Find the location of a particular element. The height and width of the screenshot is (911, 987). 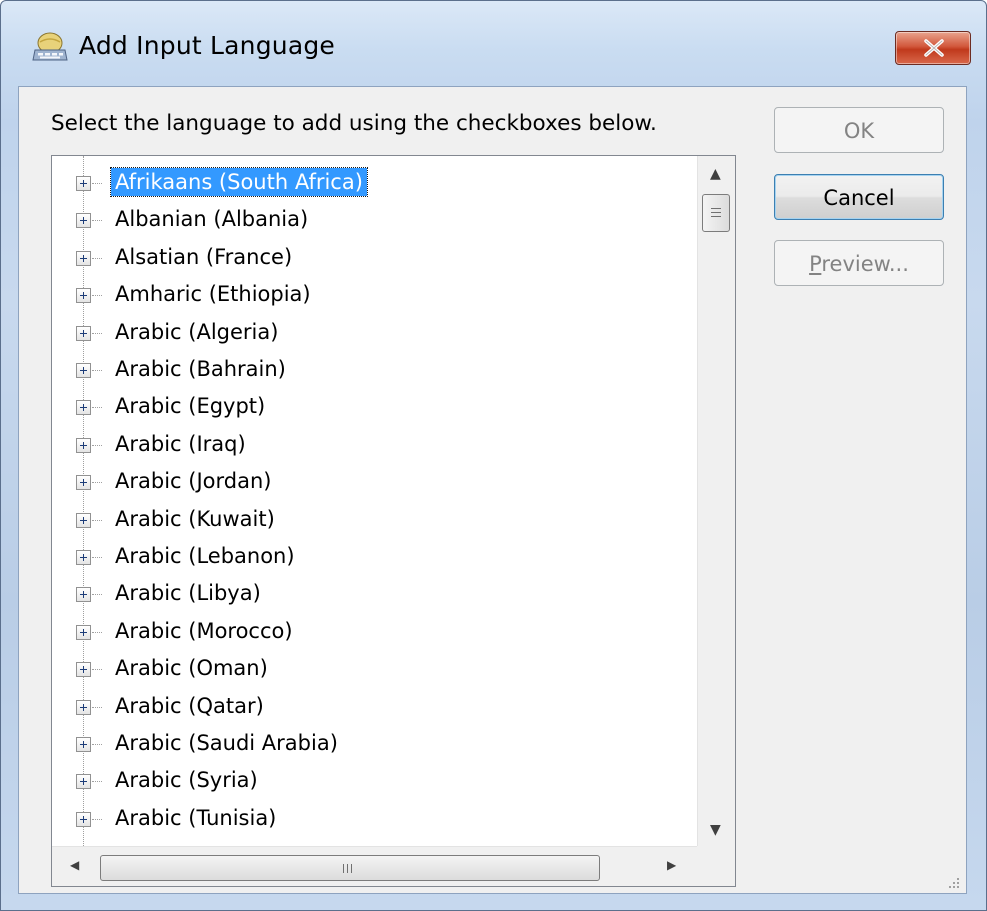

language-tree-item: Arabic (Lebanon) is located at coordinates (375, 556).